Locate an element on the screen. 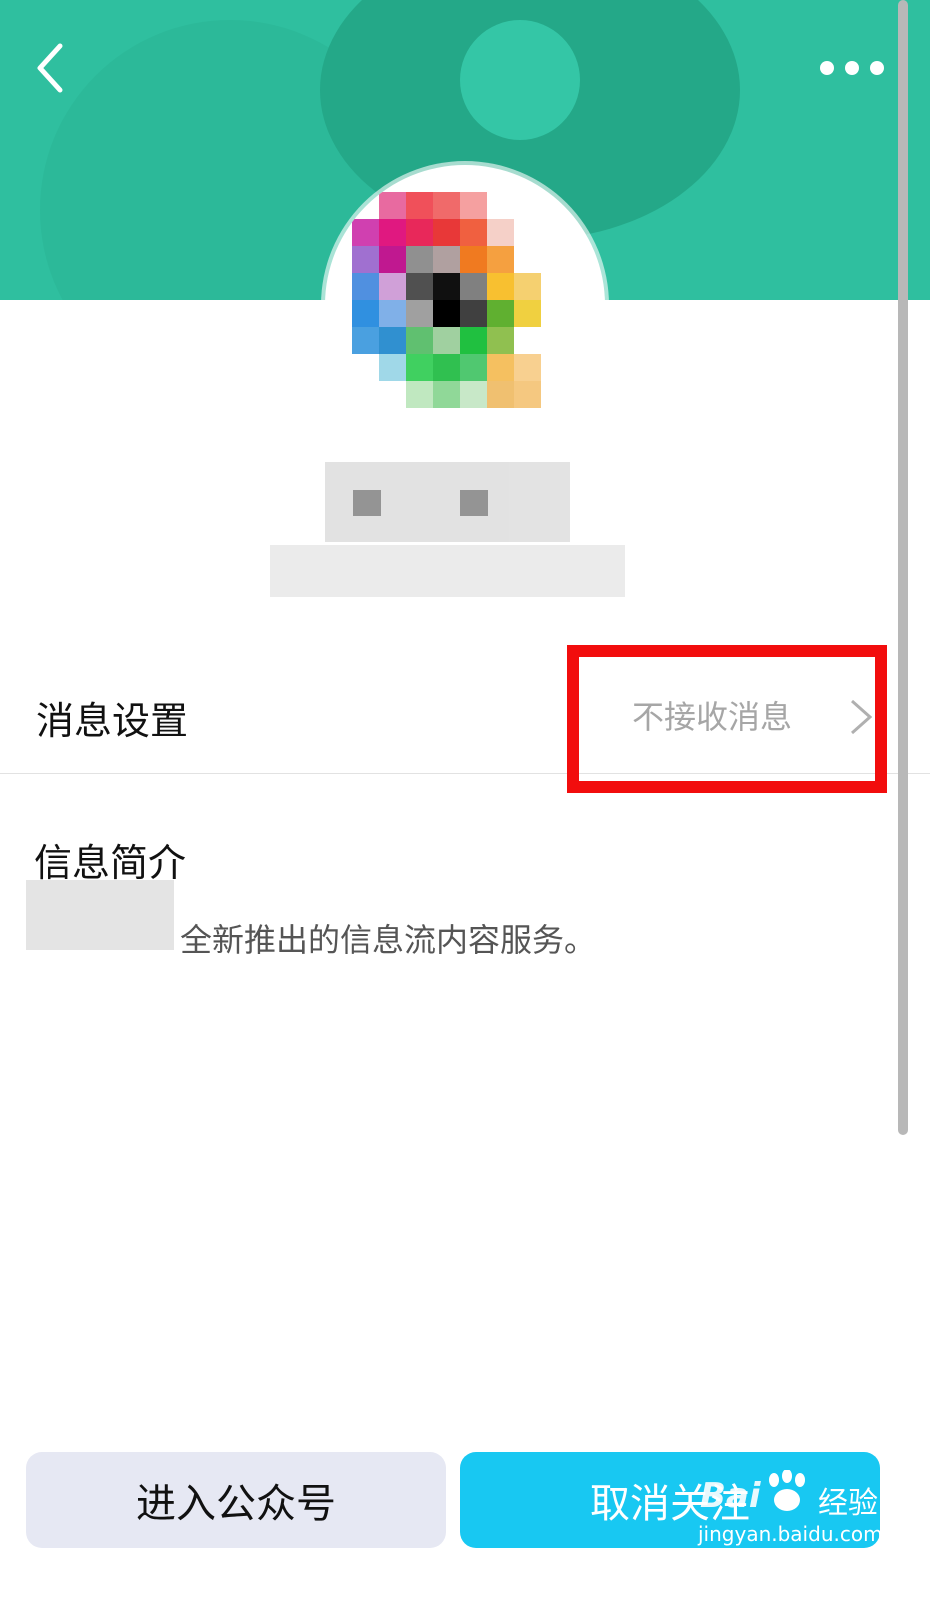 Image resolution: width=930 pixels, height=1600 pixels. header-decoration is located at coordinates (520, 80).